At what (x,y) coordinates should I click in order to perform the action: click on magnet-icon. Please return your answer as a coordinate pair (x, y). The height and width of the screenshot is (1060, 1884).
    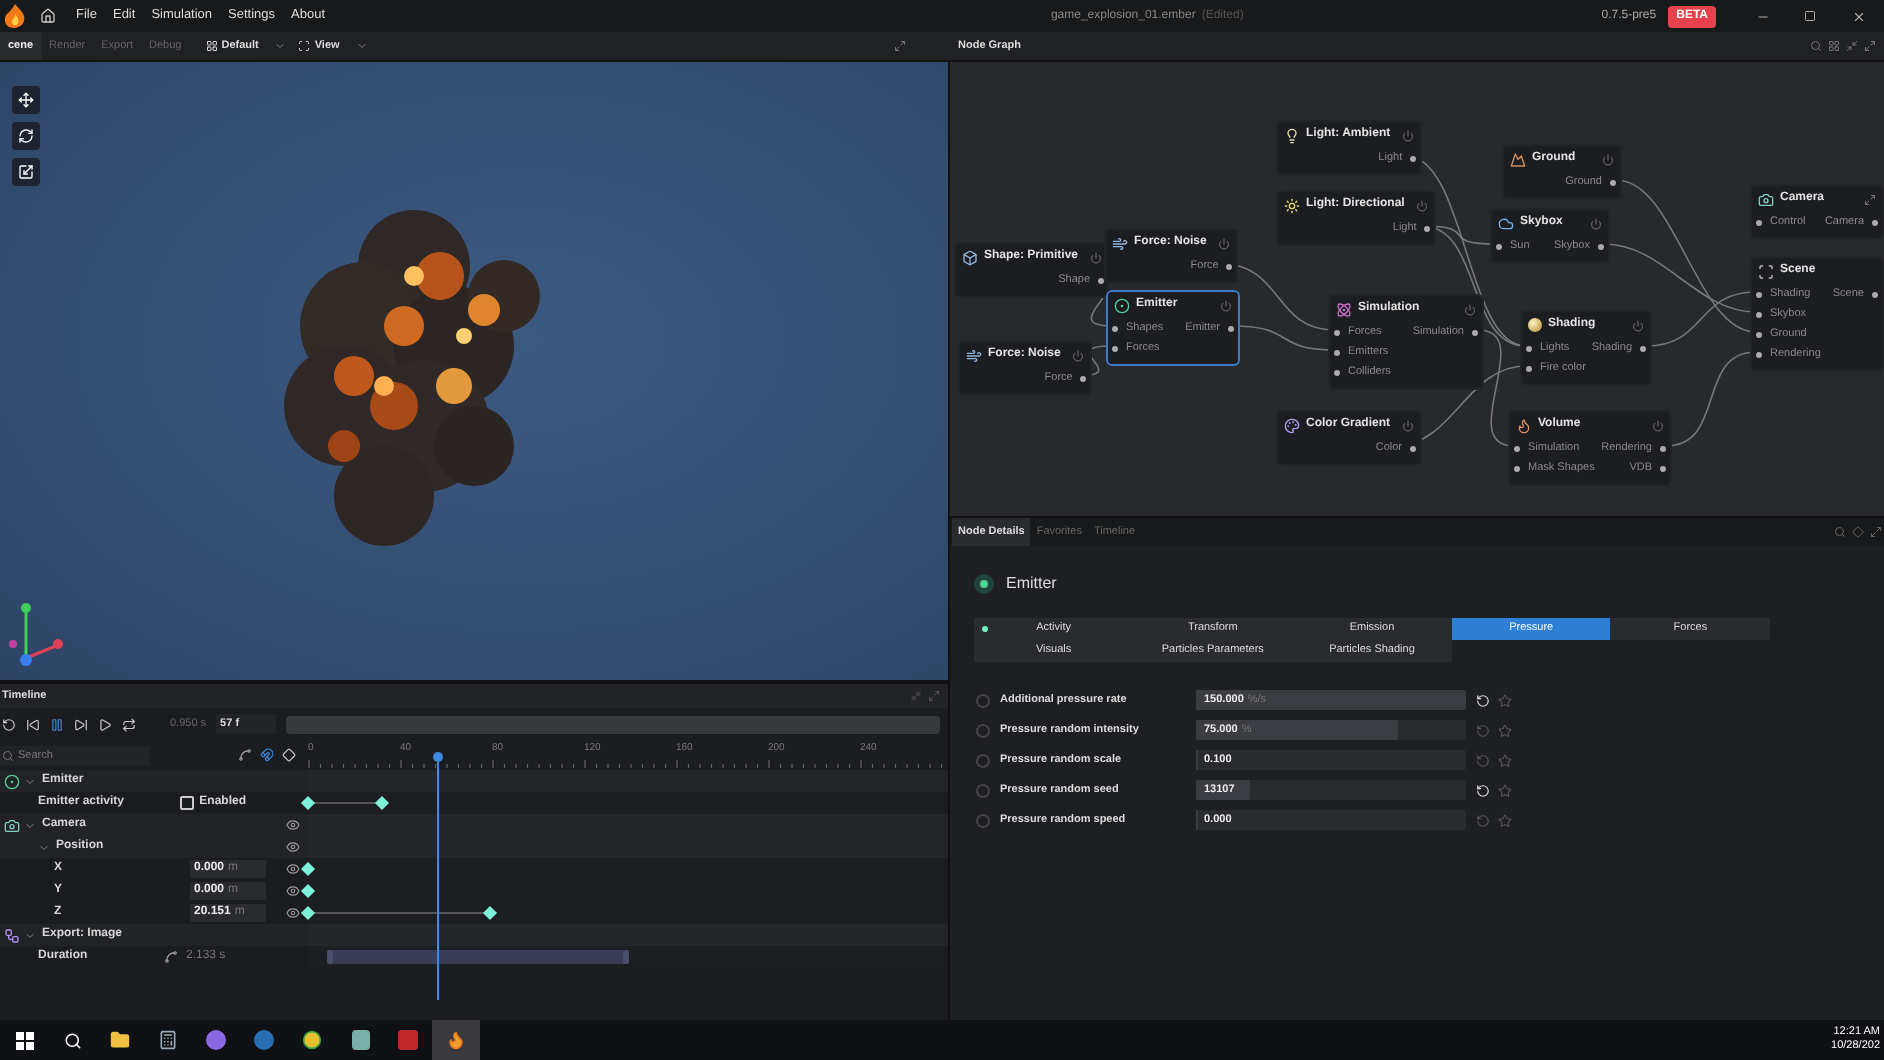
    Looking at the image, I should click on (267, 755).